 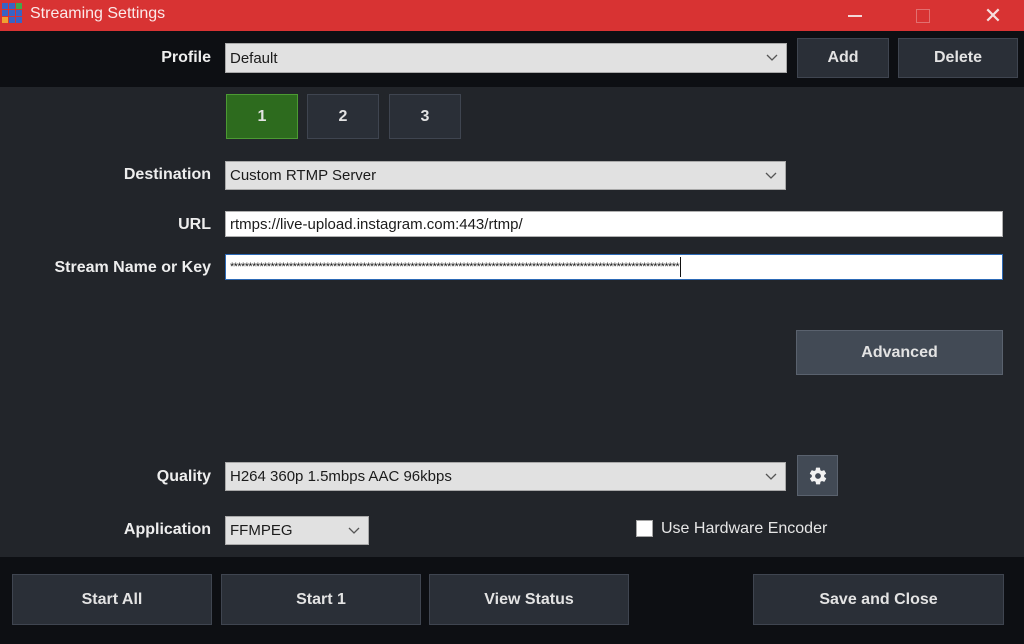 I want to click on quality-settings-button, so click(x=817, y=475).